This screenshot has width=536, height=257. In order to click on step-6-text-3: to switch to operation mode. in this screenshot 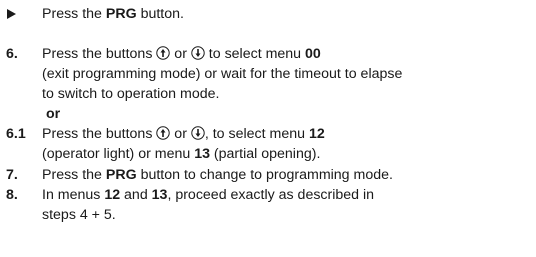, I will do `click(131, 94)`.